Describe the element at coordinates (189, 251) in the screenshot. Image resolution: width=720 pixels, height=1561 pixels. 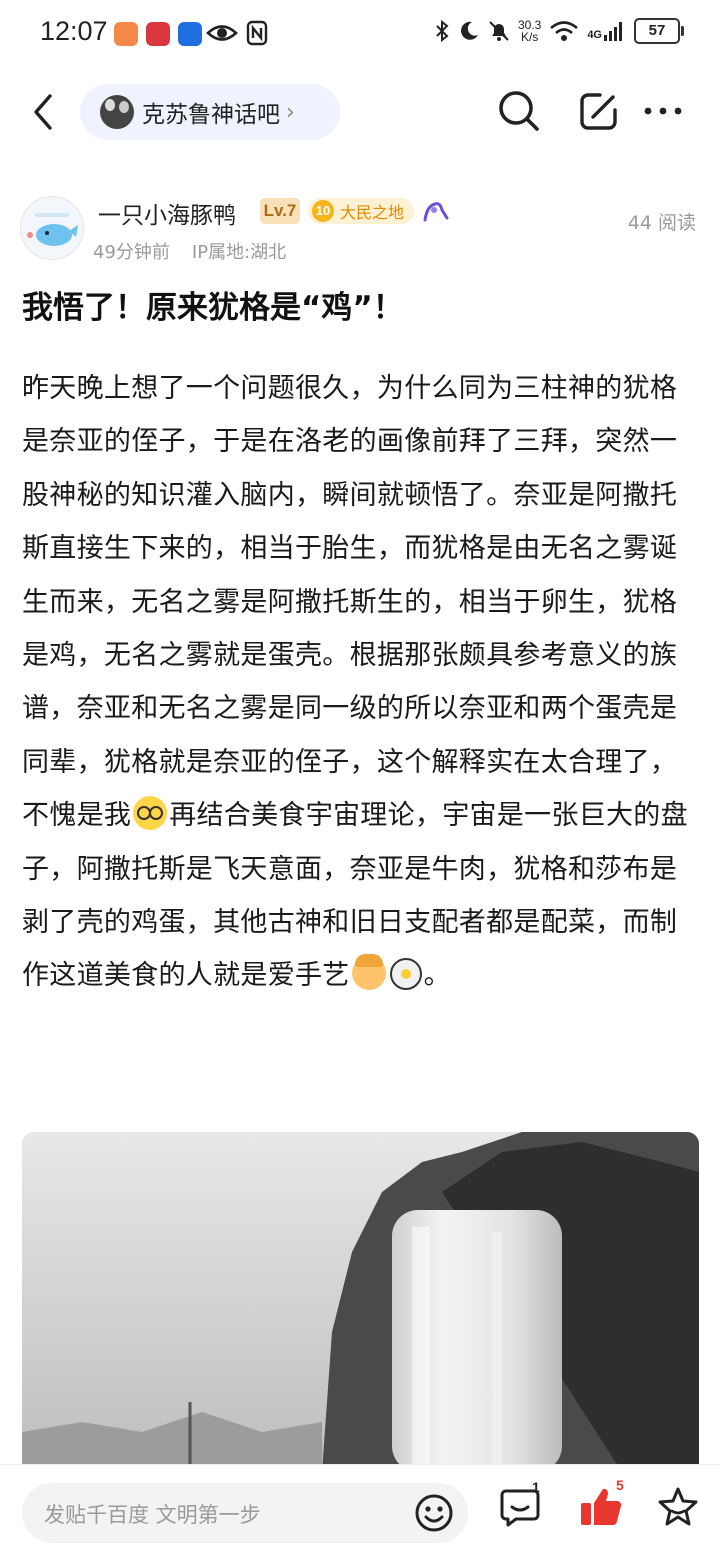
I see `post-meta: 49分钟前 IP属地:湖北` at that location.